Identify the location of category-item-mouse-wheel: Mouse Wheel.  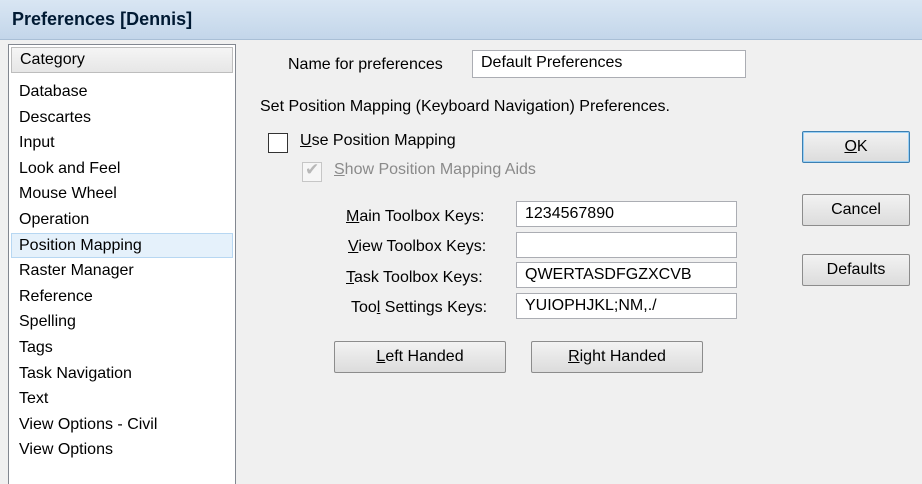
(122, 194).